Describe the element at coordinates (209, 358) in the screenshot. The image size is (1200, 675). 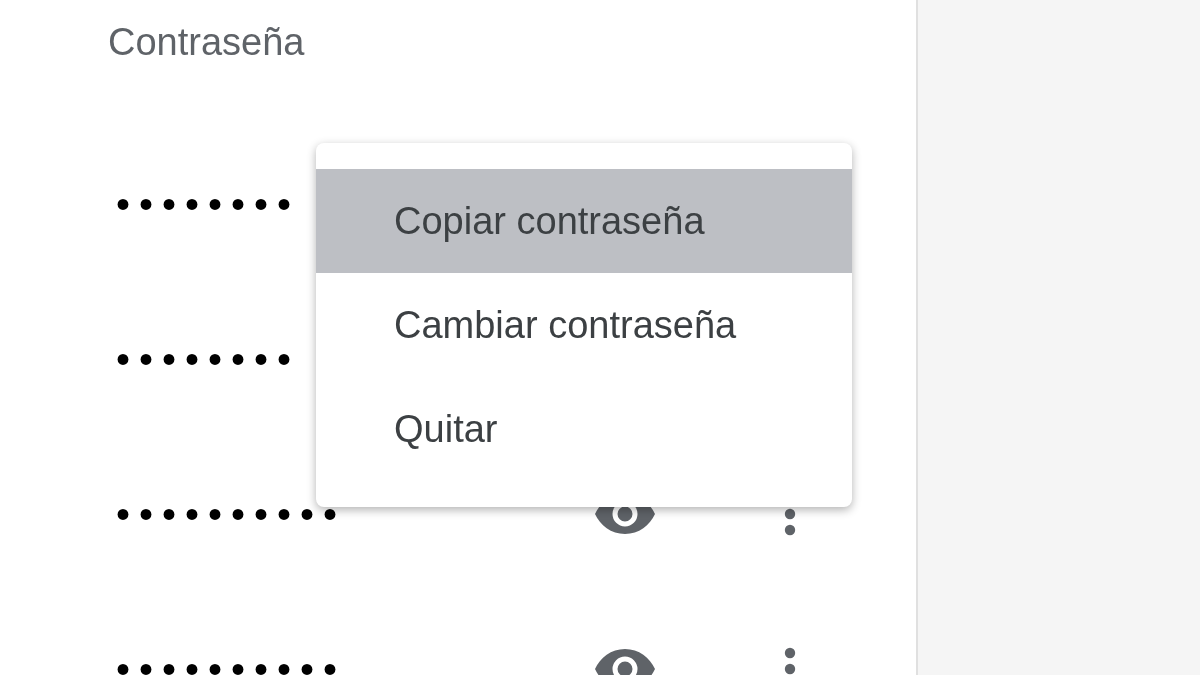
I see `masked-password: ••••••••` at that location.